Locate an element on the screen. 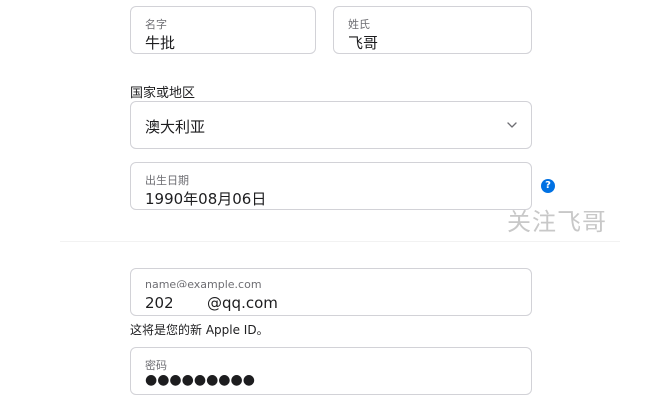 Image resolution: width=669 pixels, height=400 pixels. email-redaction is located at coordinates (190, 298).